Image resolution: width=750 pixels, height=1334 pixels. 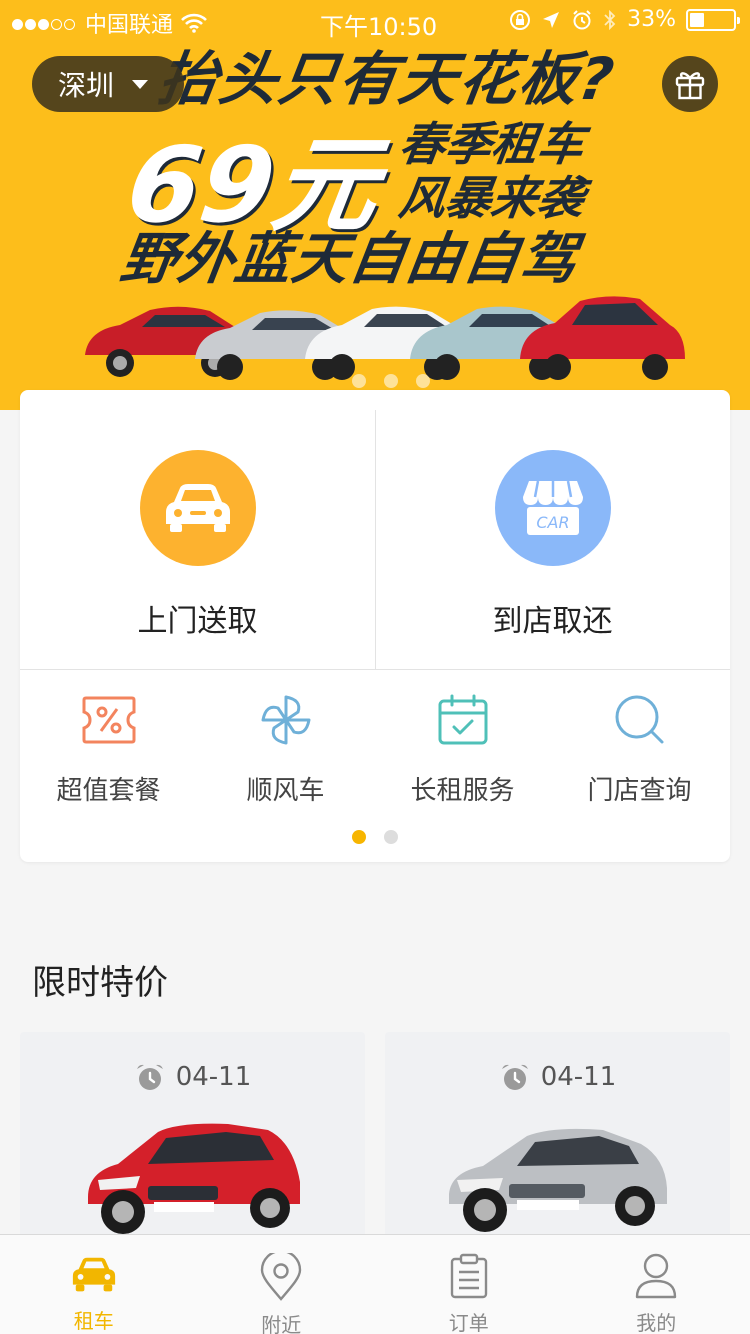 I want to click on service-icon-circle: CAR, so click(x=552, y=508).